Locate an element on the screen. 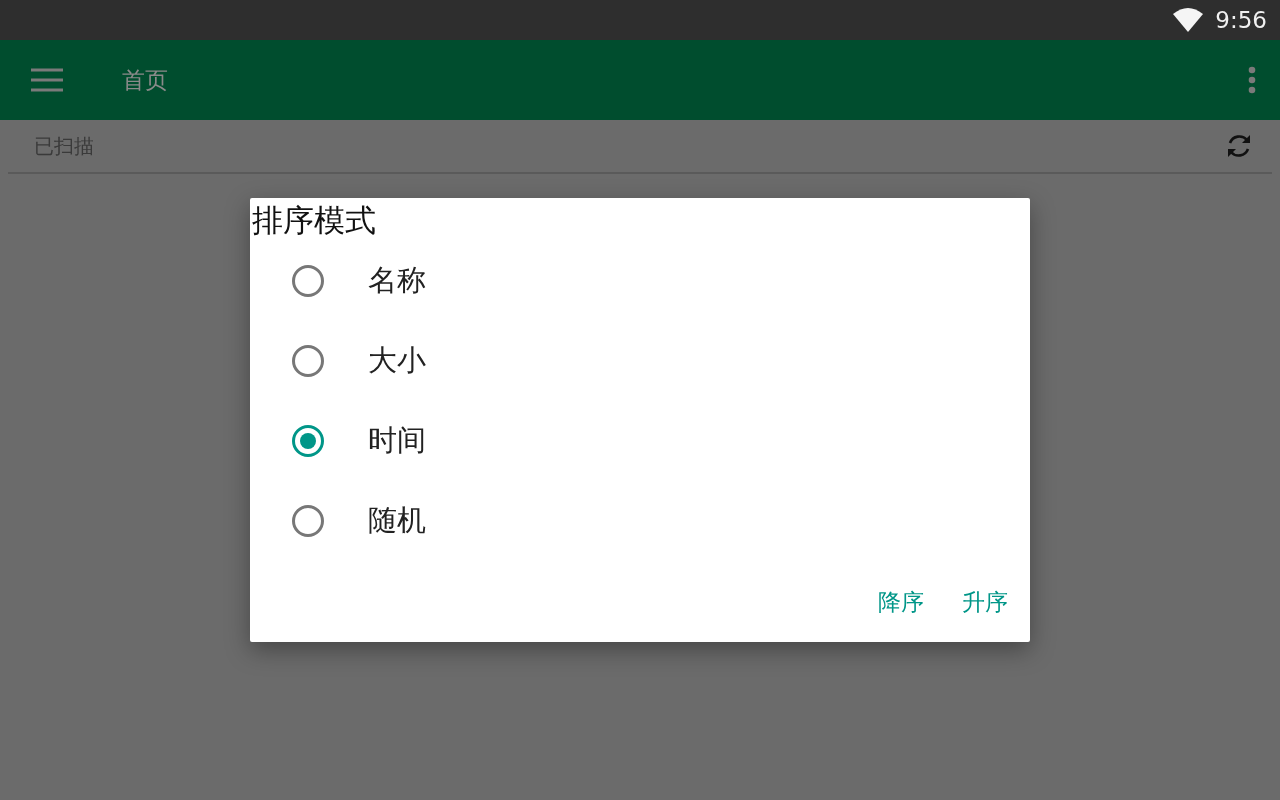 Image resolution: width=1280 pixels, height=800 pixels. wifi-icon is located at coordinates (1188, 20).